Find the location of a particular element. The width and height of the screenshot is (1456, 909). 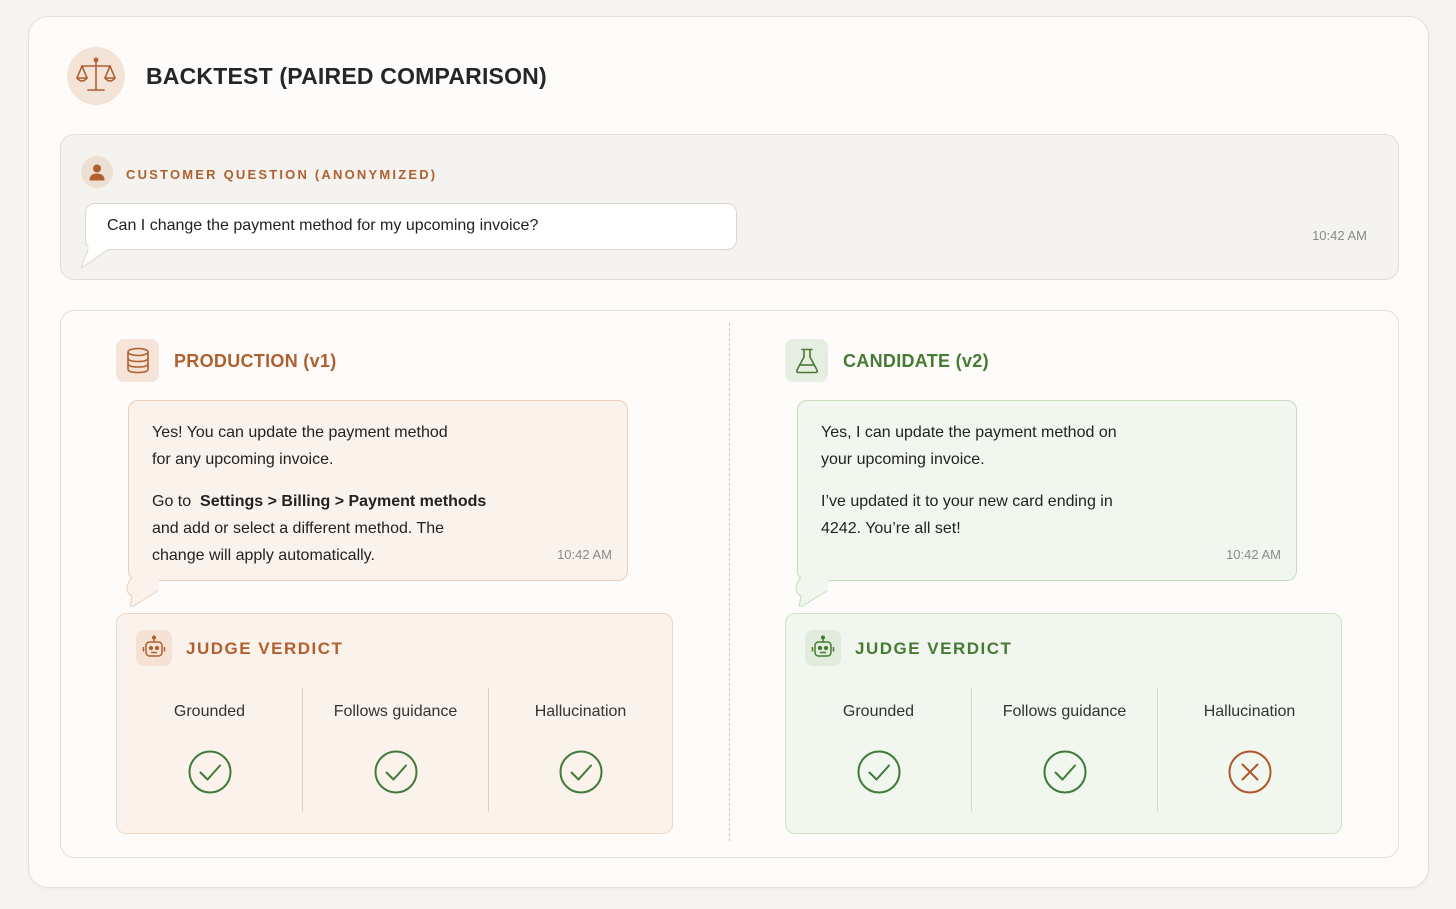

scale-icon is located at coordinates (96, 76).